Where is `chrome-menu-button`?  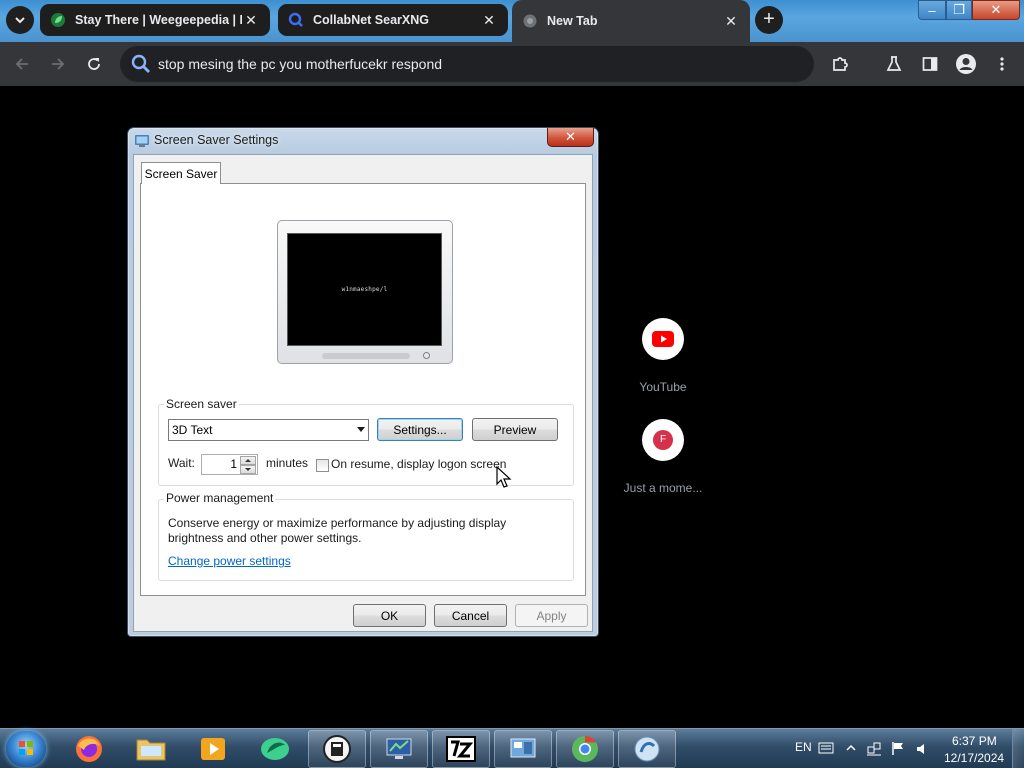 chrome-menu-button is located at coordinates (1002, 64).